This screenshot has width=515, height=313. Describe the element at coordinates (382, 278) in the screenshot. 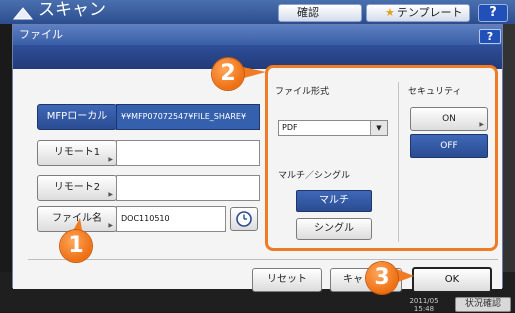

I see `callout-marker-3: 3` at that location.